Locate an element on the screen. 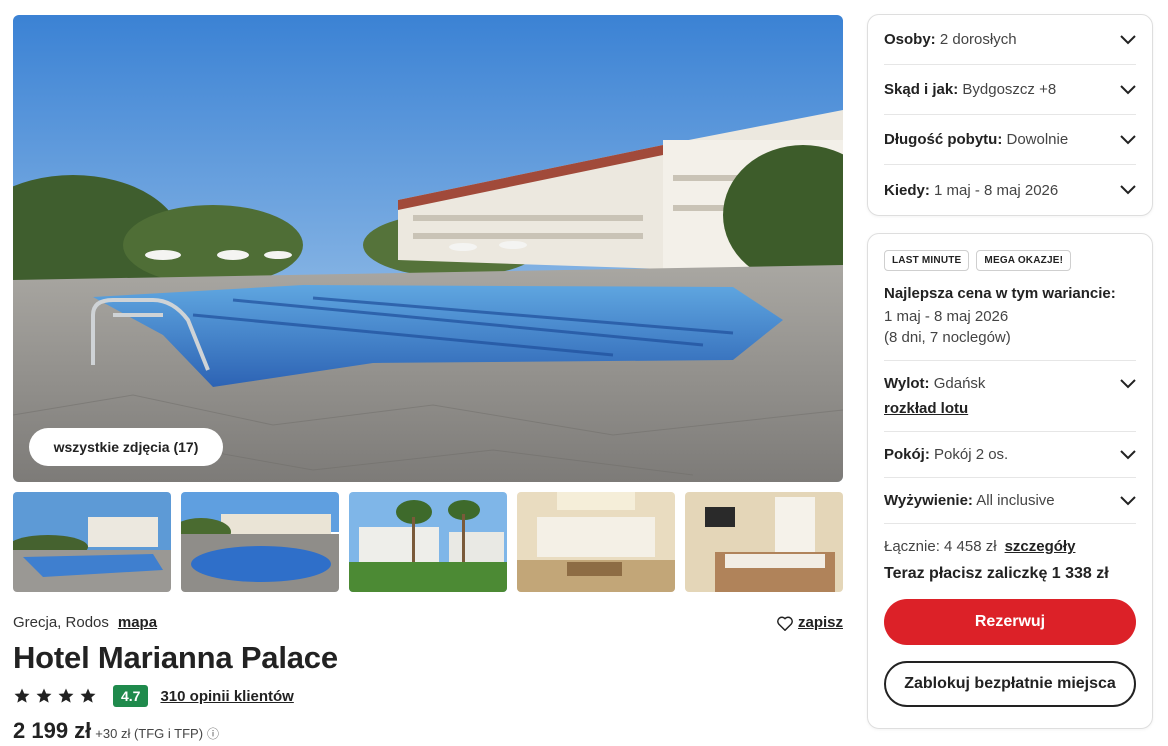  badge-last-minute: LAST MINUTE is located at coordinates (927, 260).